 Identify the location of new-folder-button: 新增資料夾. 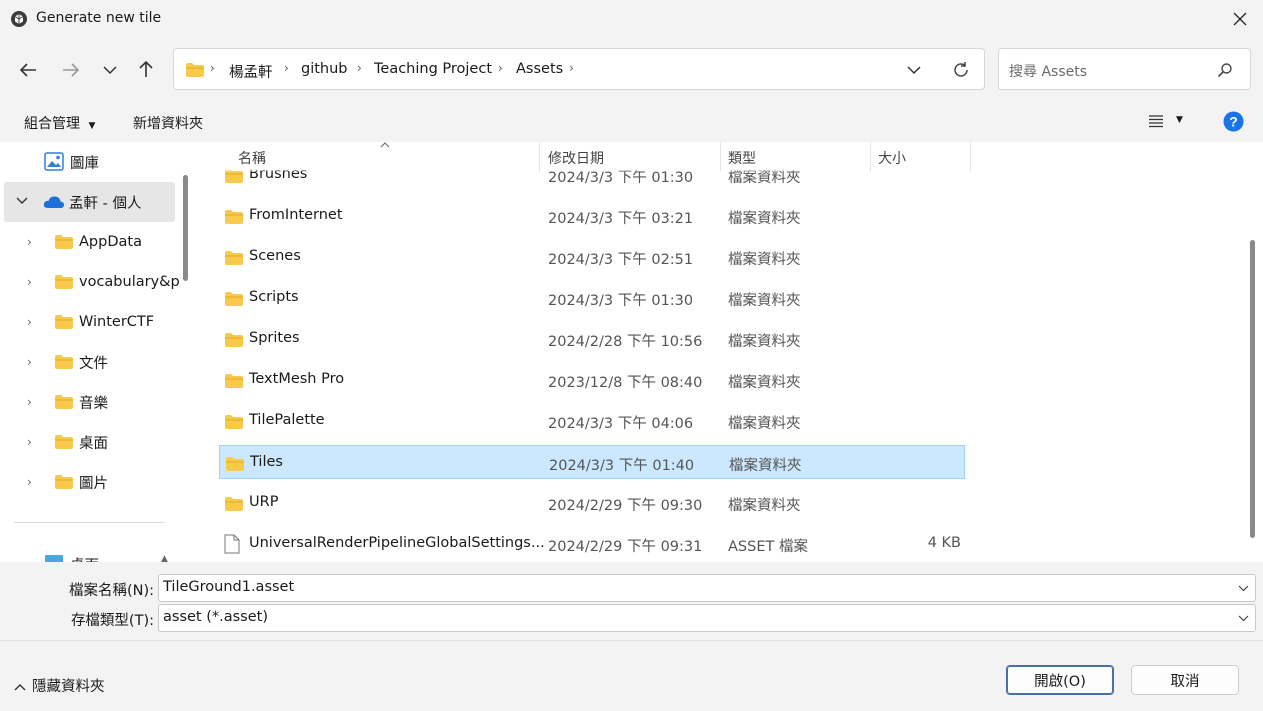
(168, 123).